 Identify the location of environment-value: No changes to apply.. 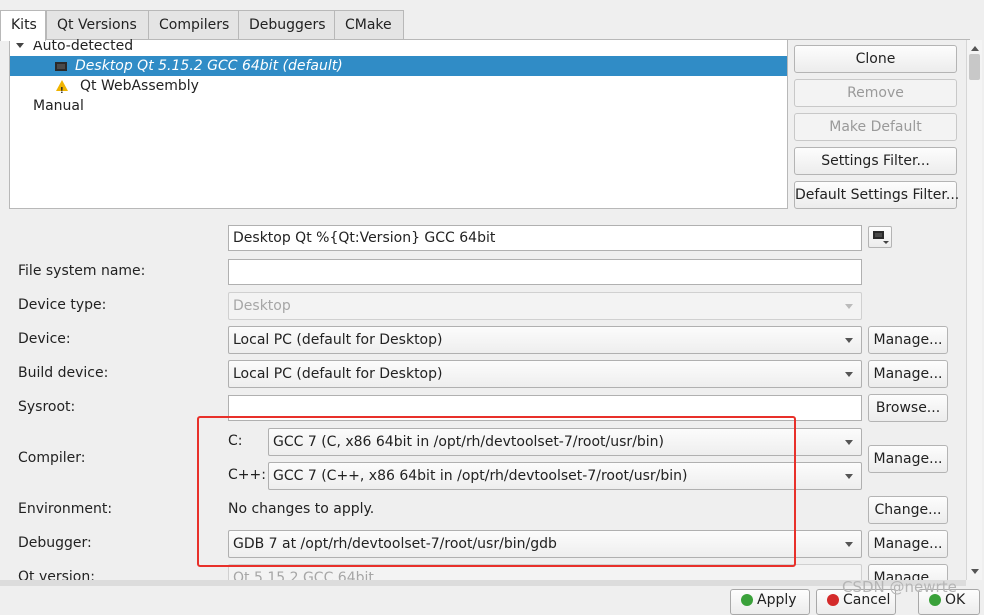
(301, 509).